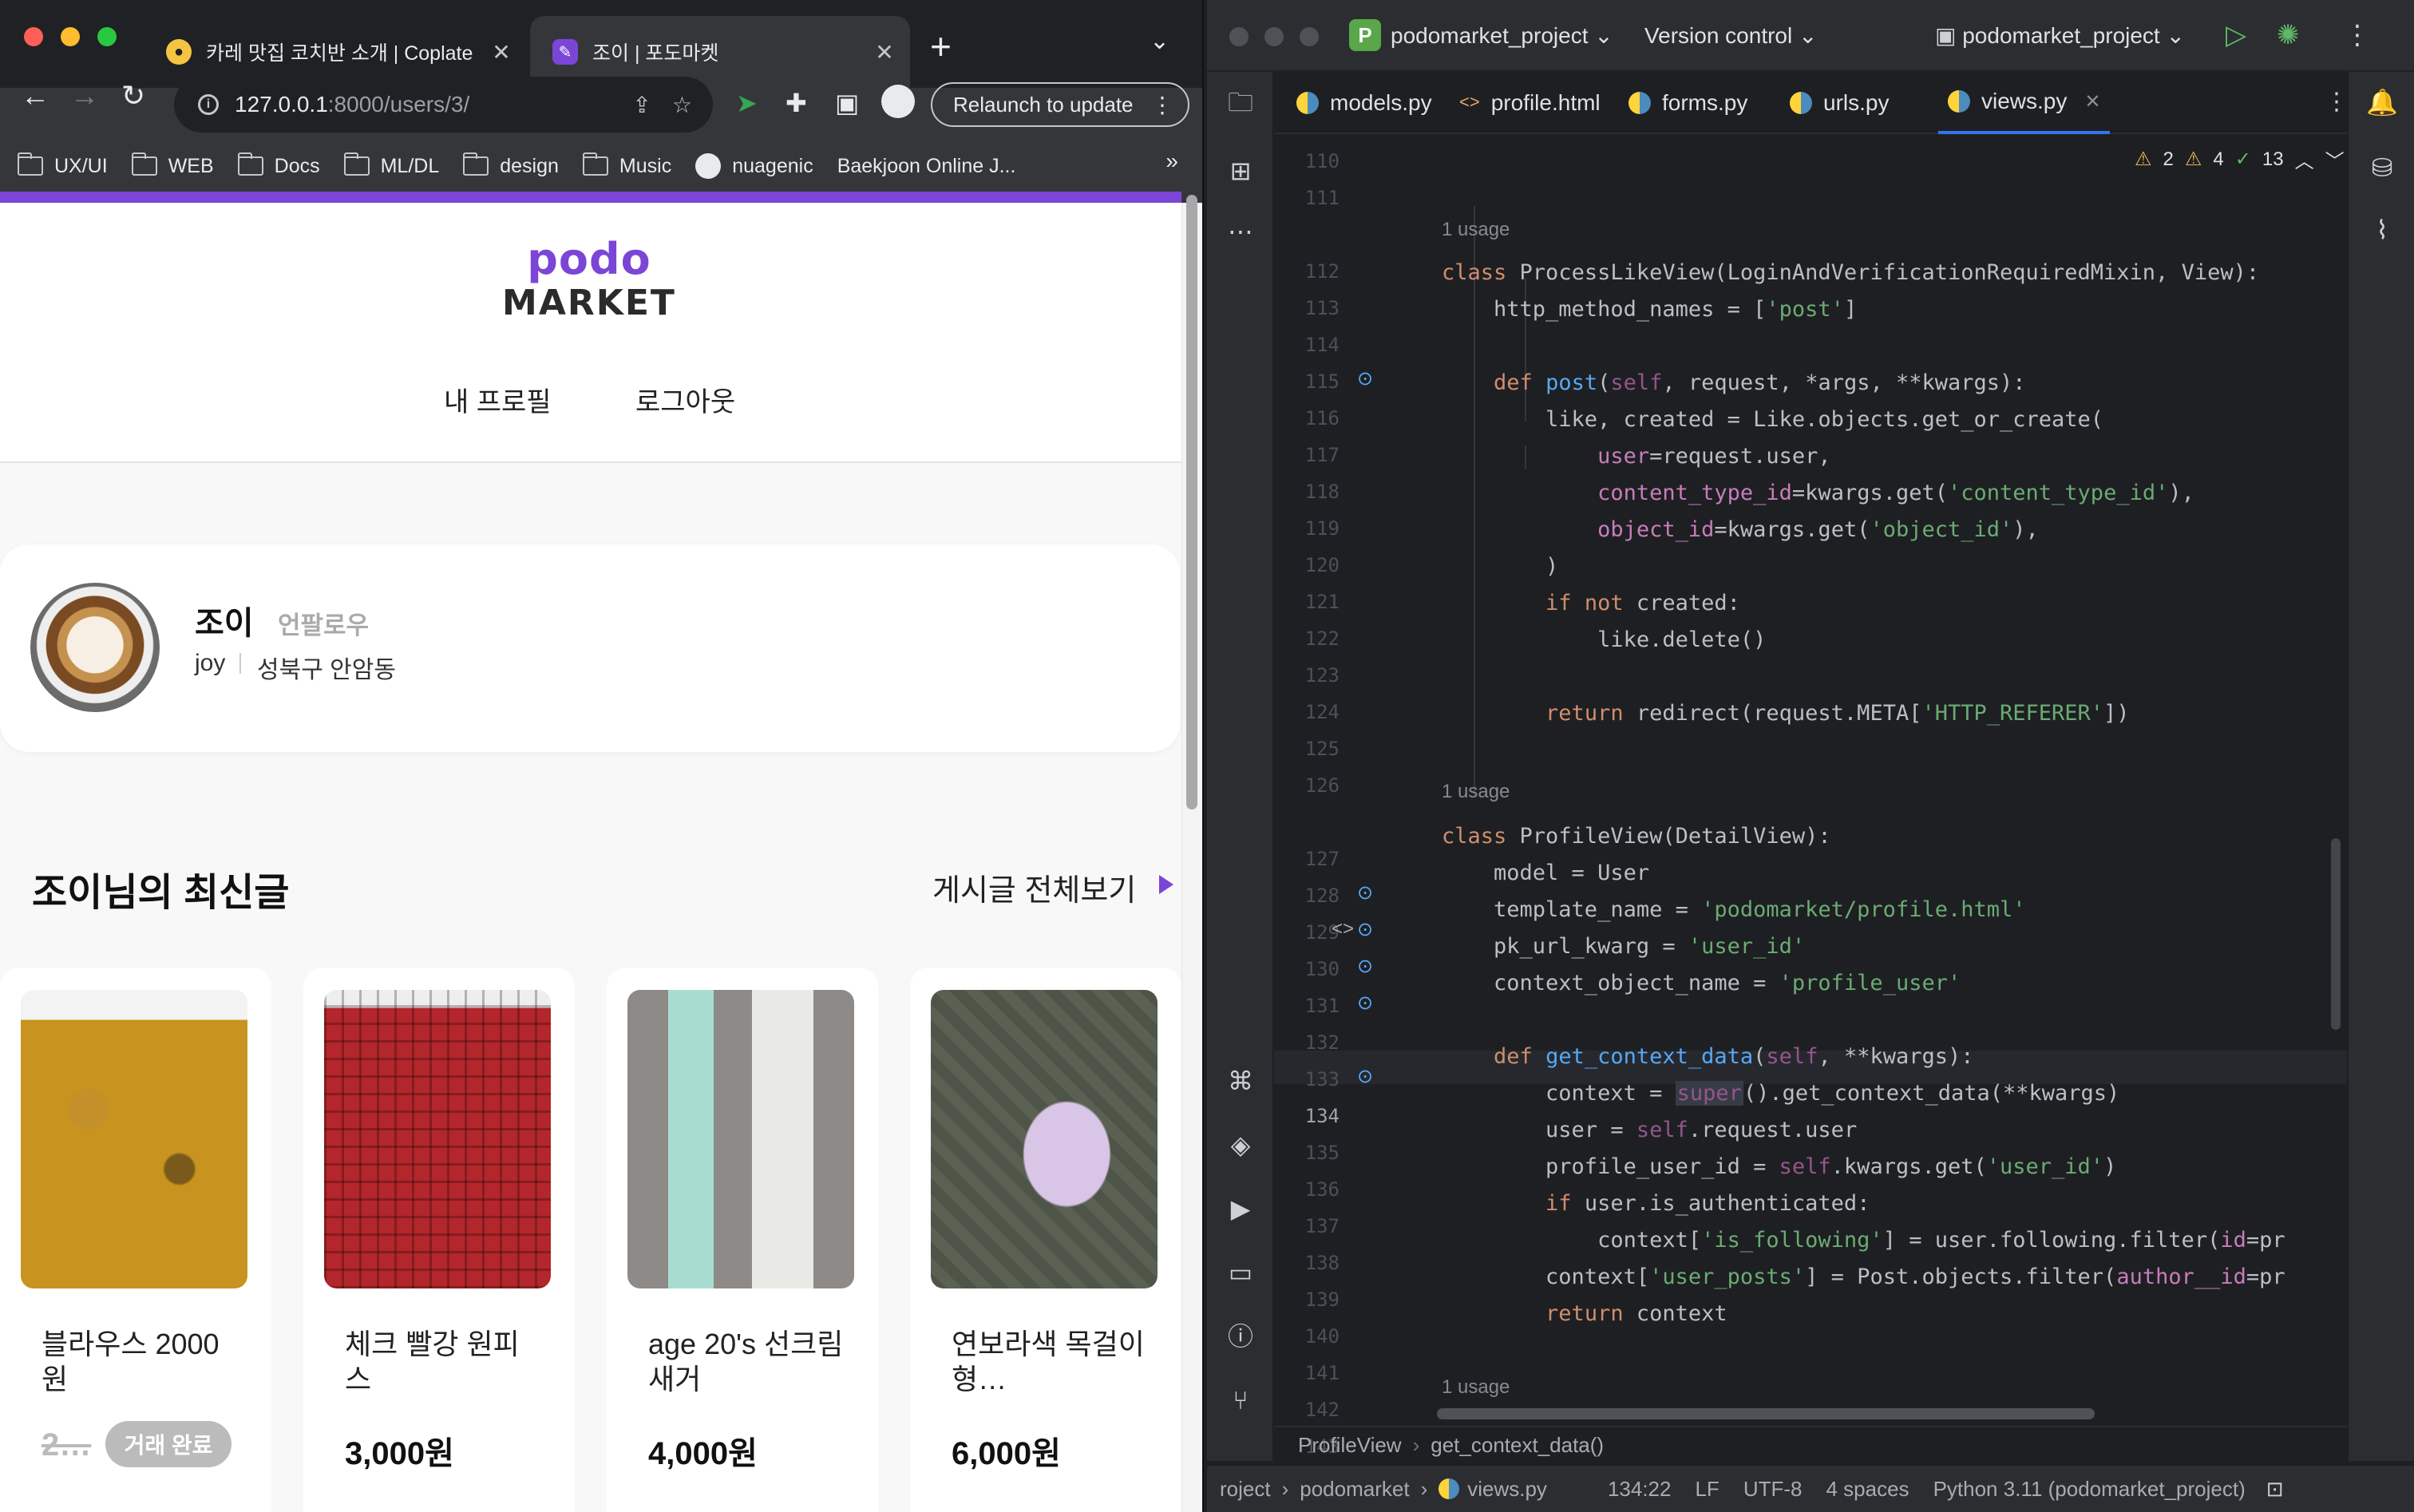  Describe the element at coordinates (1640, 1489) in the screenshot. I see `caret-position: 134:22` at that location.